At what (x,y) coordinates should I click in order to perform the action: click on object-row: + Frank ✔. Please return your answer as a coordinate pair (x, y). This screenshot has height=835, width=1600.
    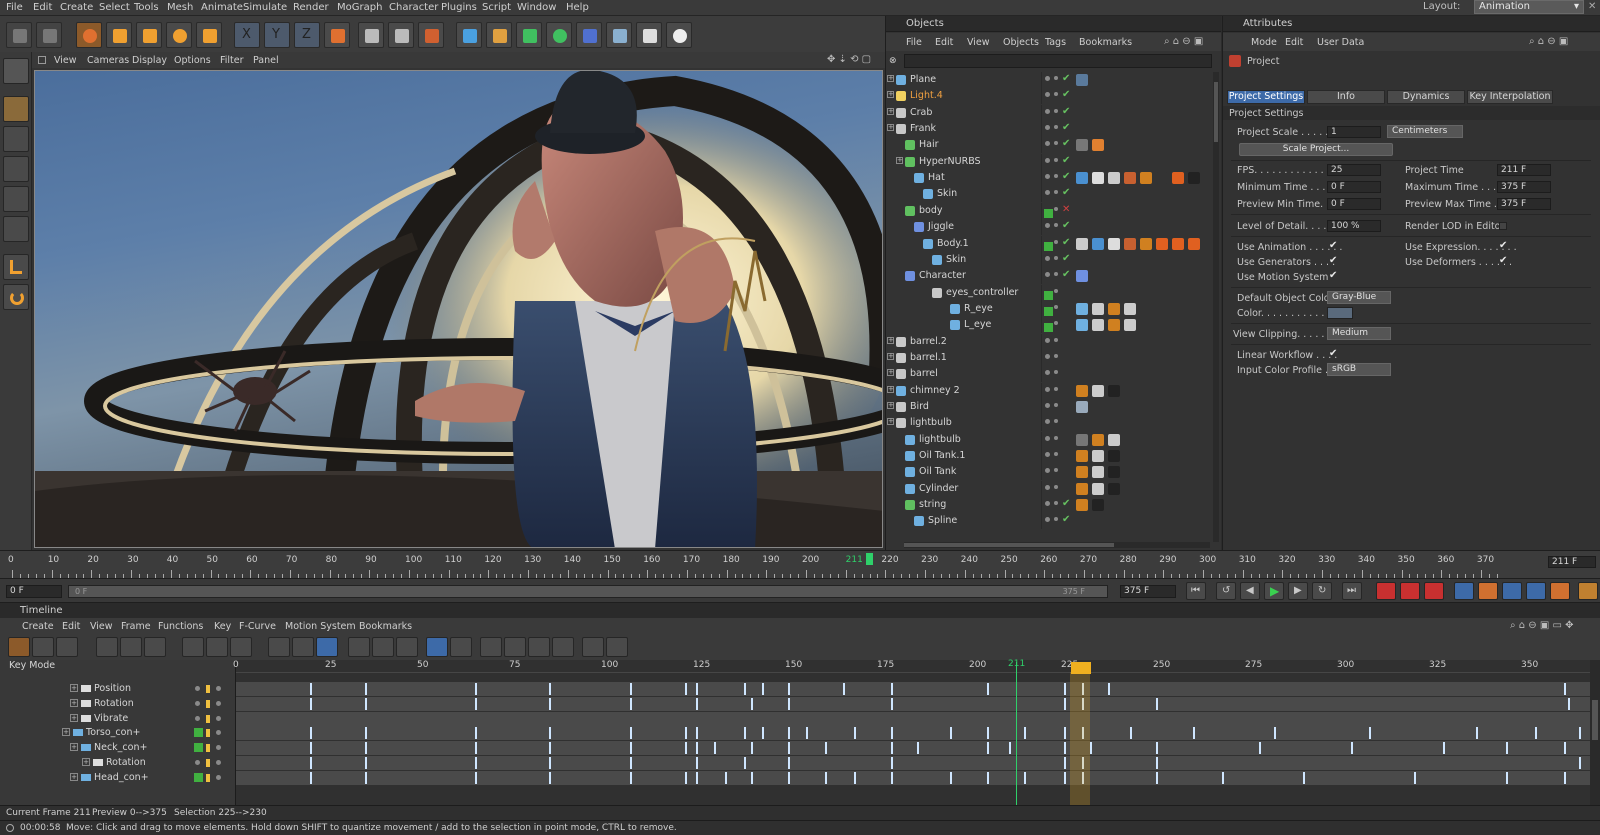
    Looking at the image, I should click on (1048, 129).